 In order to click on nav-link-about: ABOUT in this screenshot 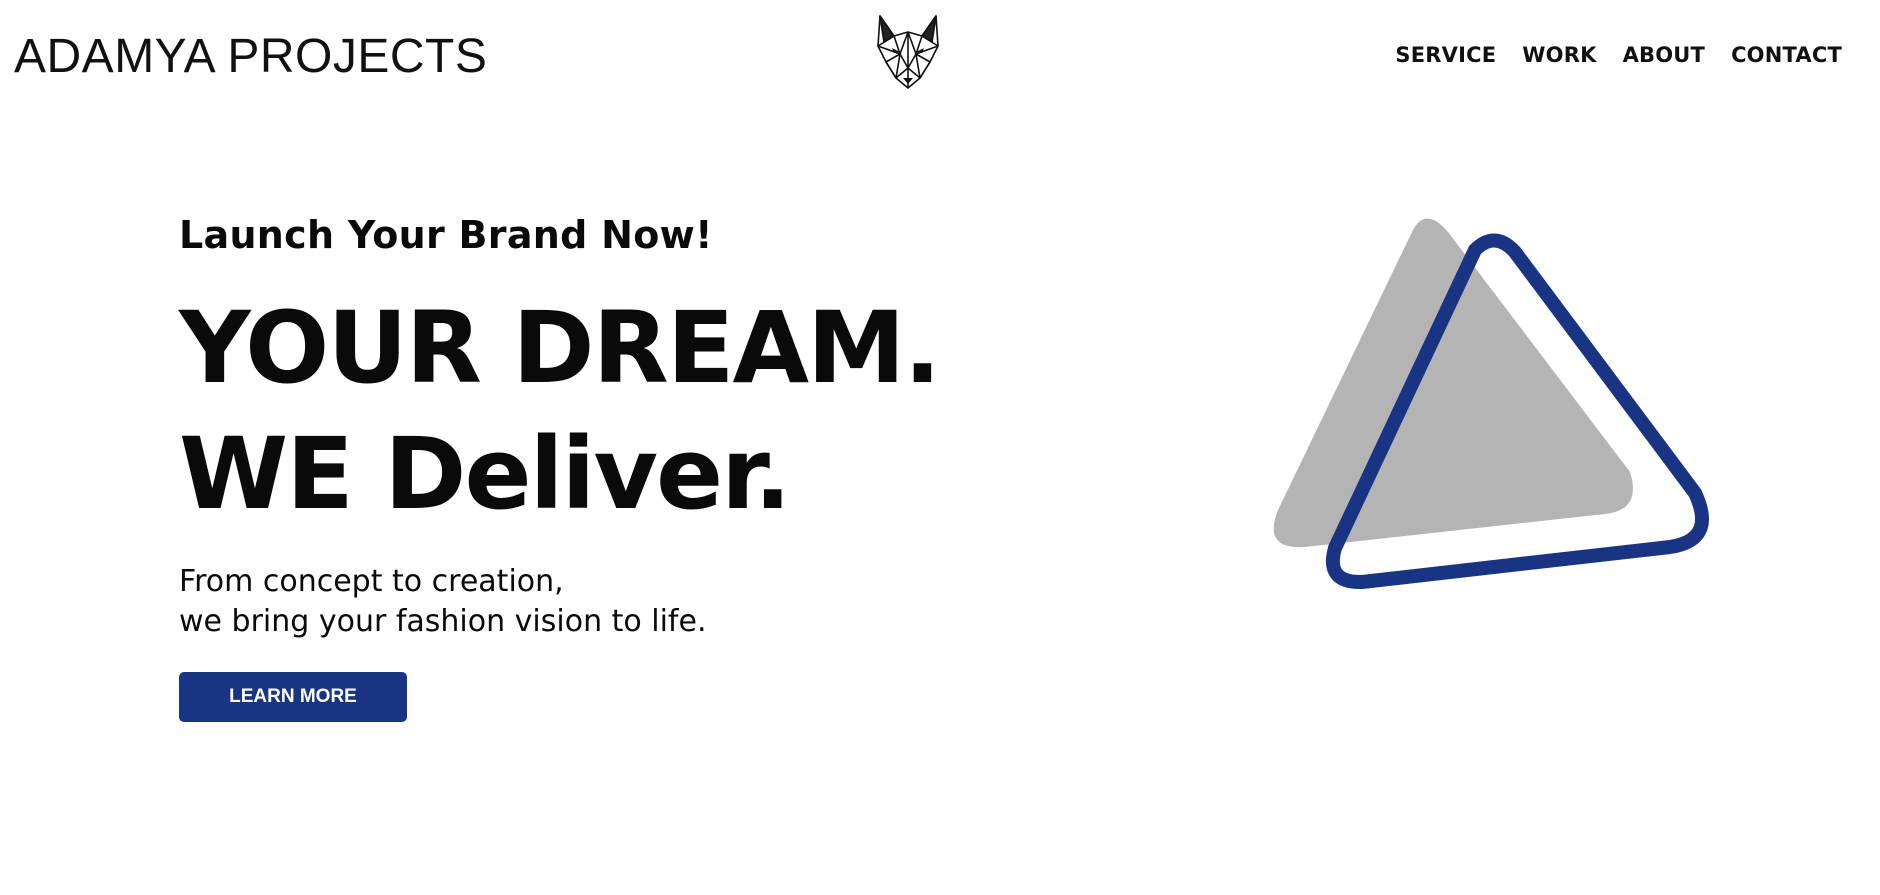, I will do `click(1664, 55)`.